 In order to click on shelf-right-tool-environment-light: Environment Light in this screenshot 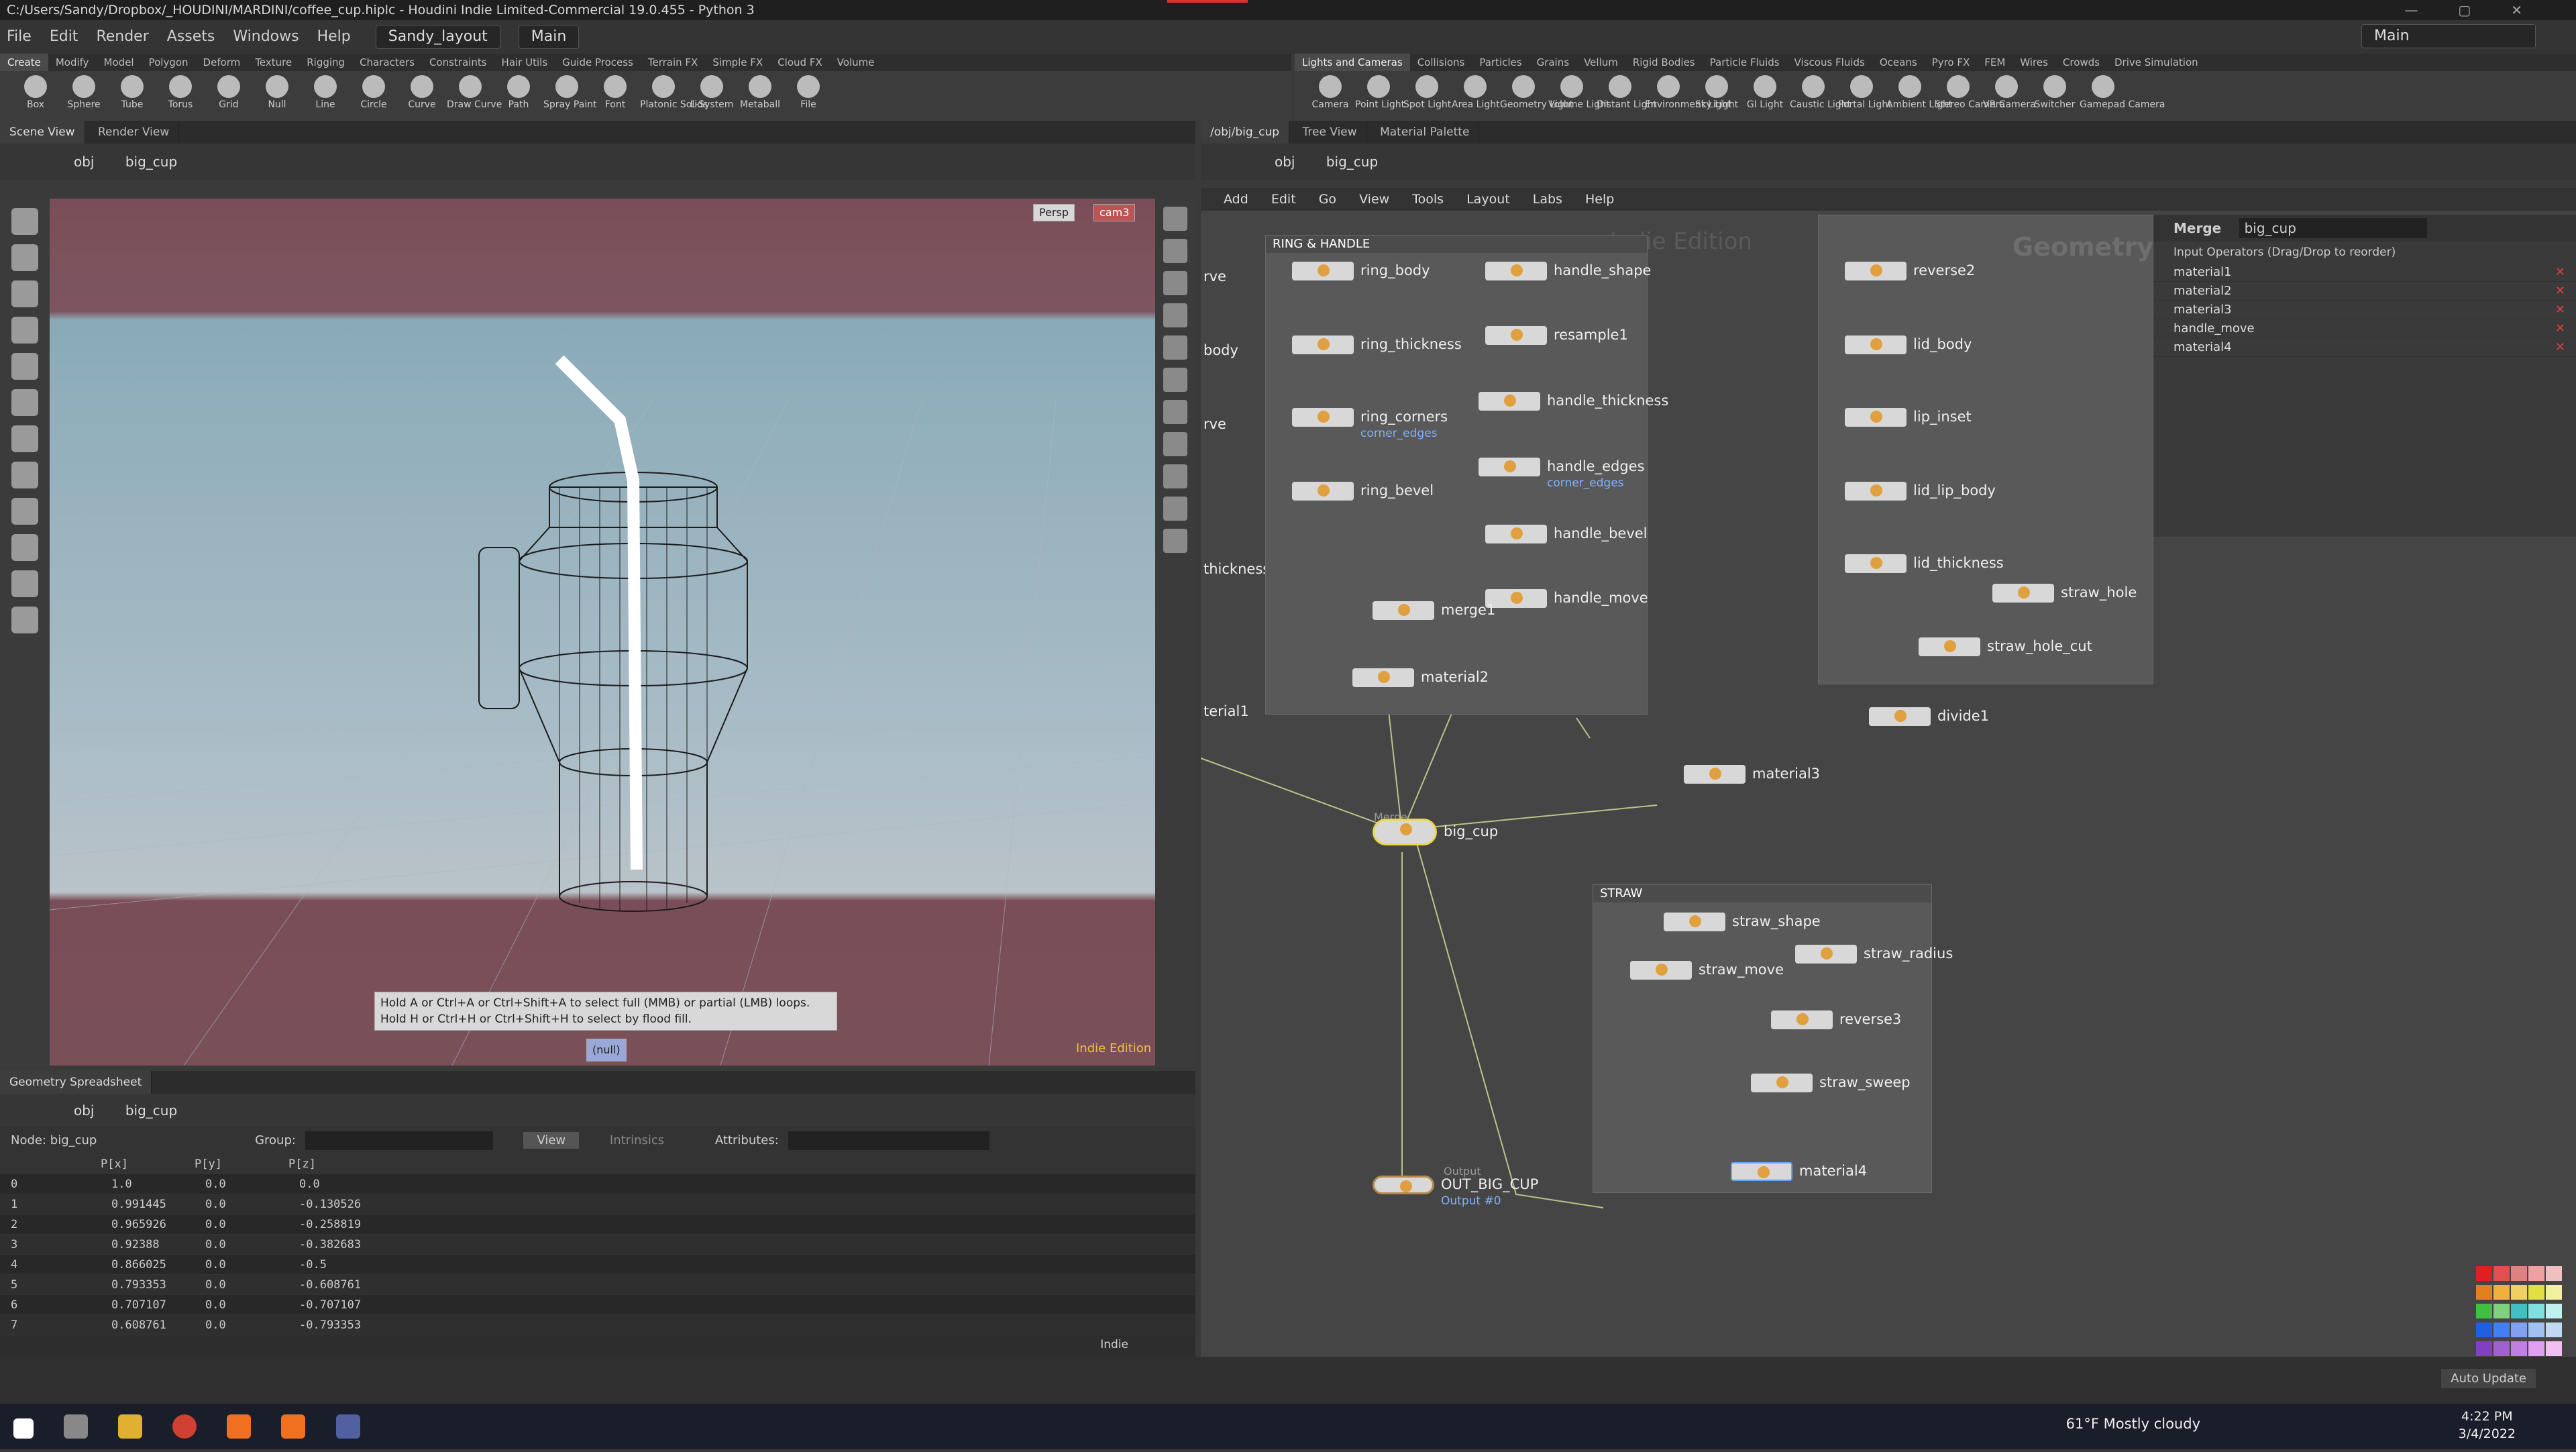, I will do `click(1688, 91)`.